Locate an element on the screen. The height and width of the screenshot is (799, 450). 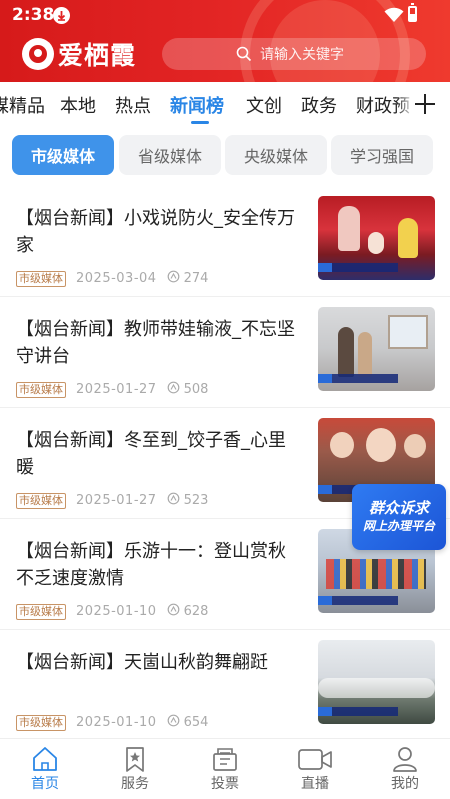
float-badge-line2: 网上办理平台 is located at coordinates (398, 526).